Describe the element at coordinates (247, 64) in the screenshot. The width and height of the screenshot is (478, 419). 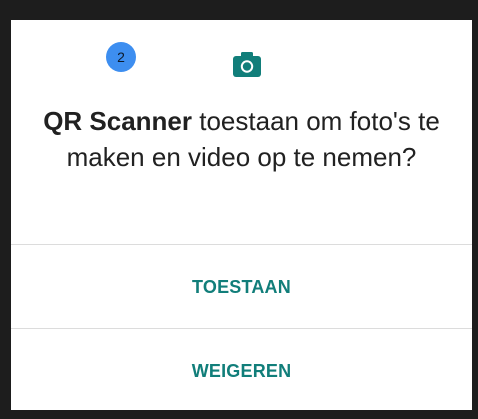
I see `camera-icon` at that location.